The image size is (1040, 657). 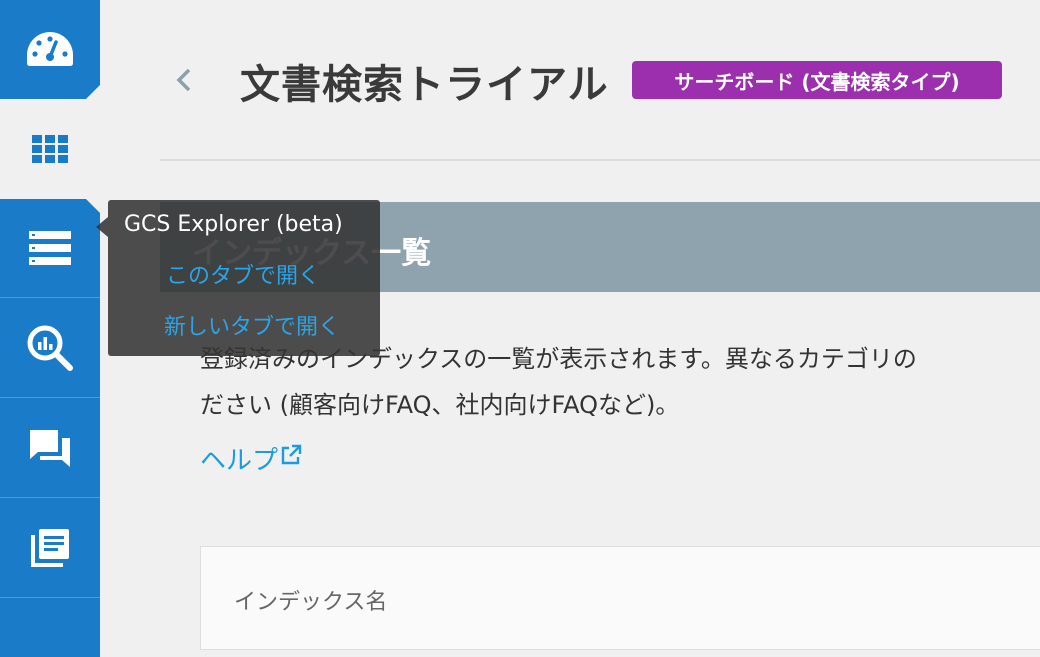 I want to click on grid-icon, so click(x=50, y=149).